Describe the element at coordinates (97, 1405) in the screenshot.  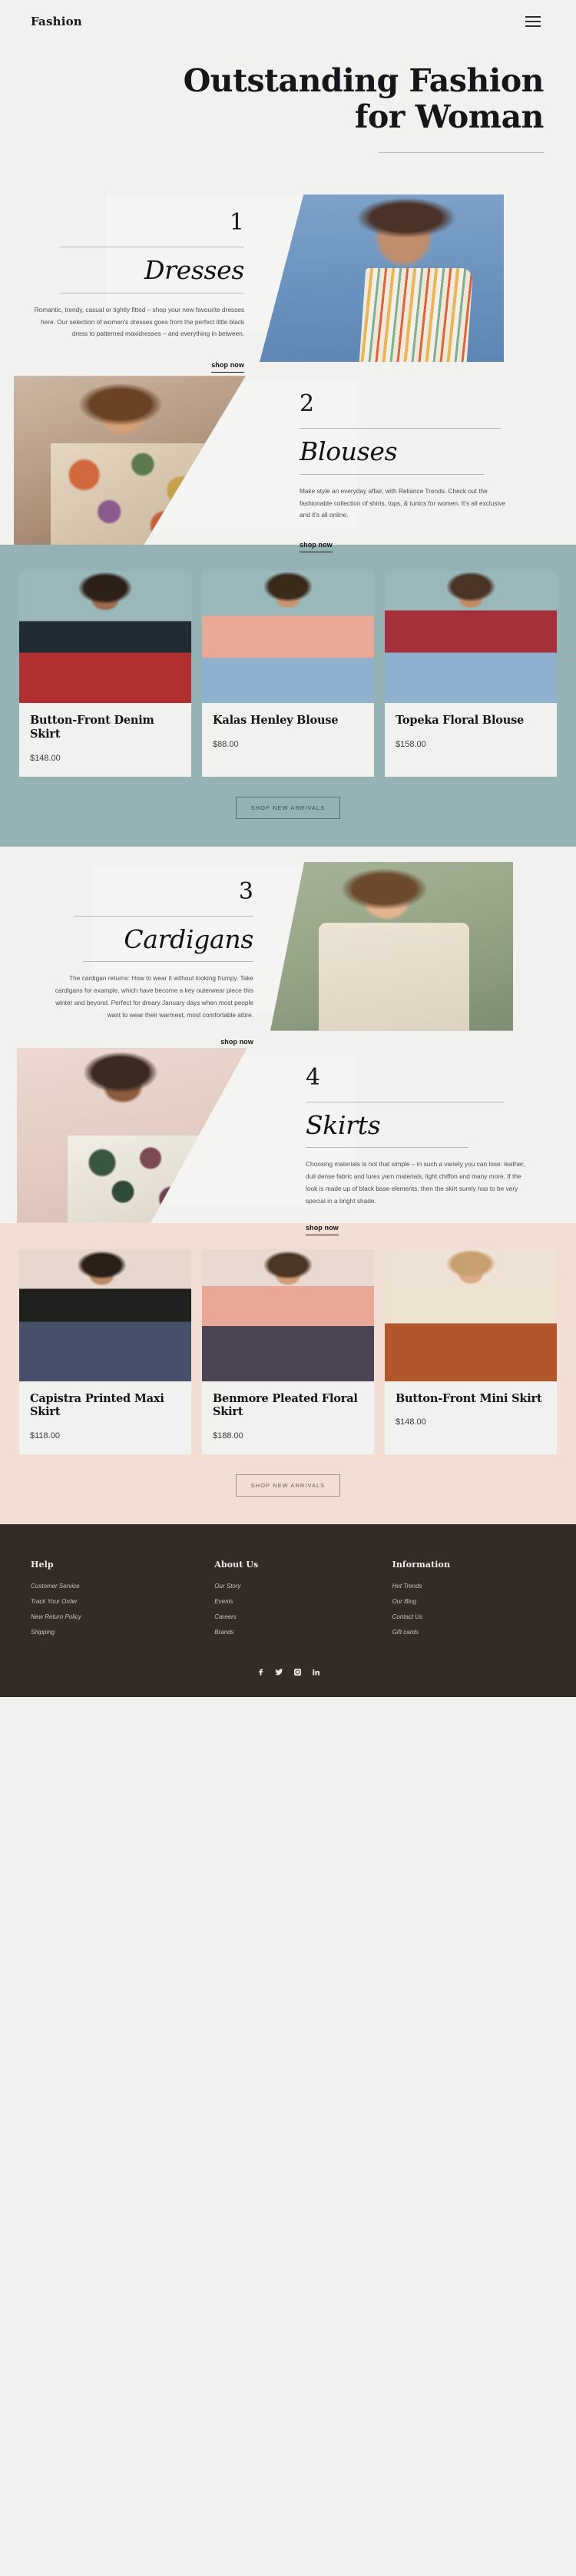
I see `product-name: Capistra Printed Maxi Skirt` at that location.